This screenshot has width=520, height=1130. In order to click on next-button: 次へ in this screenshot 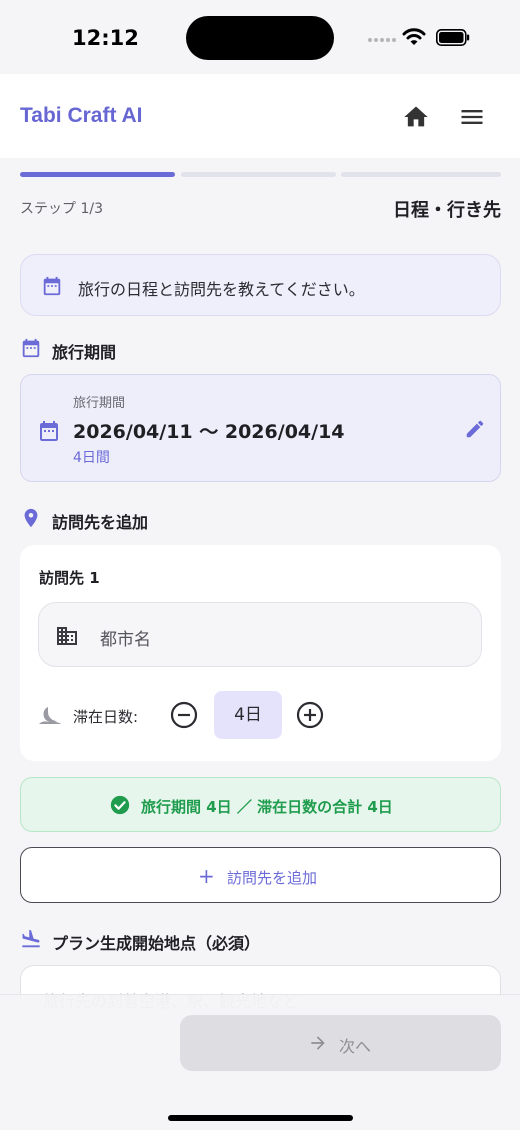, I will do `click(340, 1043)`.